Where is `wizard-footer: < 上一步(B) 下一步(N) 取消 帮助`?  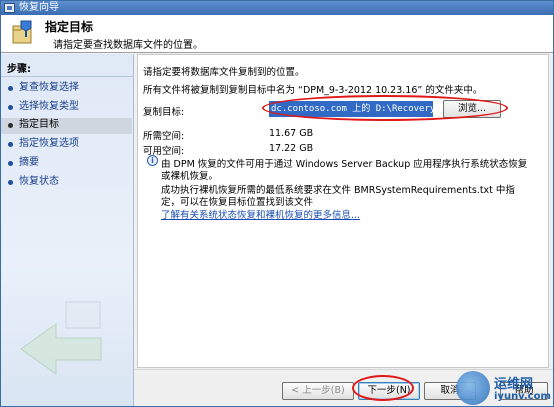
wizard-footer: < 上一步(B) 下一步(N) 取消 帮助 is located at coordinates (343, 387).